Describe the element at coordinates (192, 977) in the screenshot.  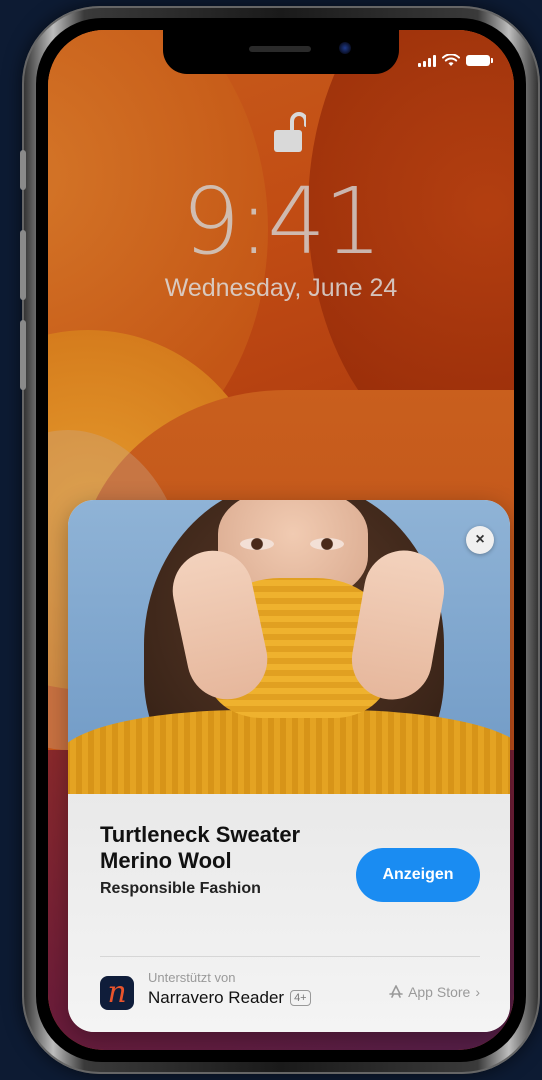
I see `supported-by-label: Unterstützt von` at that location.